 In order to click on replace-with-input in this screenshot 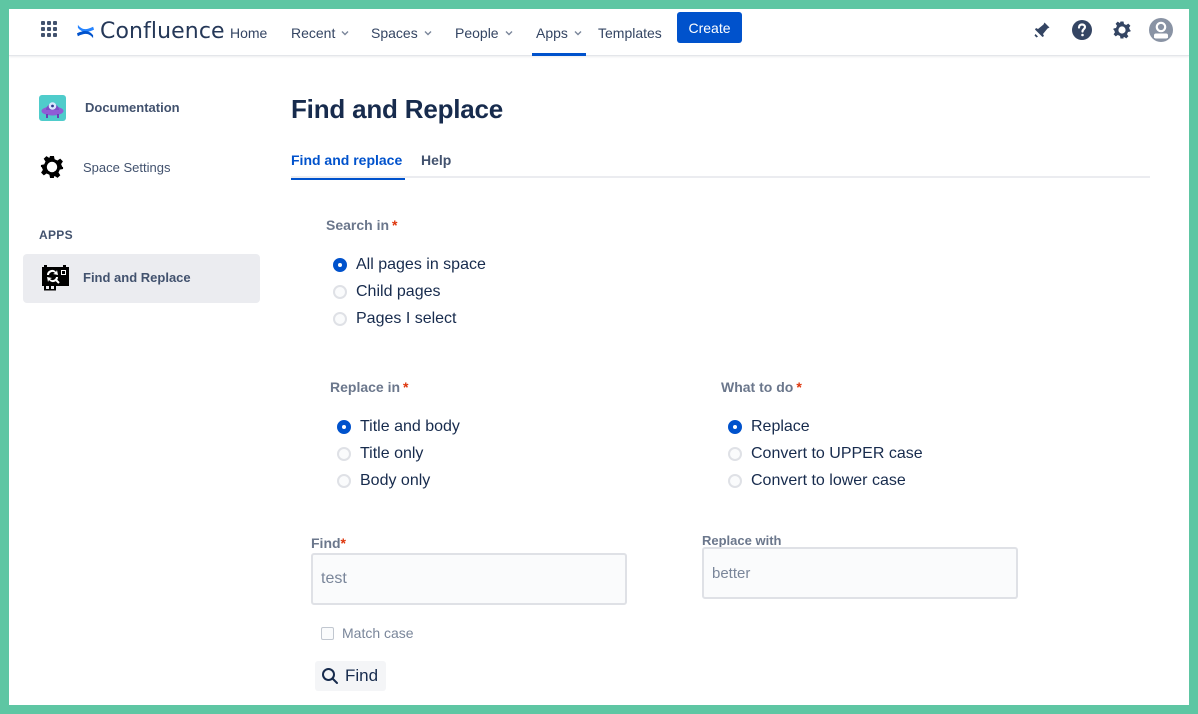, I will do `click(860, 573)`.